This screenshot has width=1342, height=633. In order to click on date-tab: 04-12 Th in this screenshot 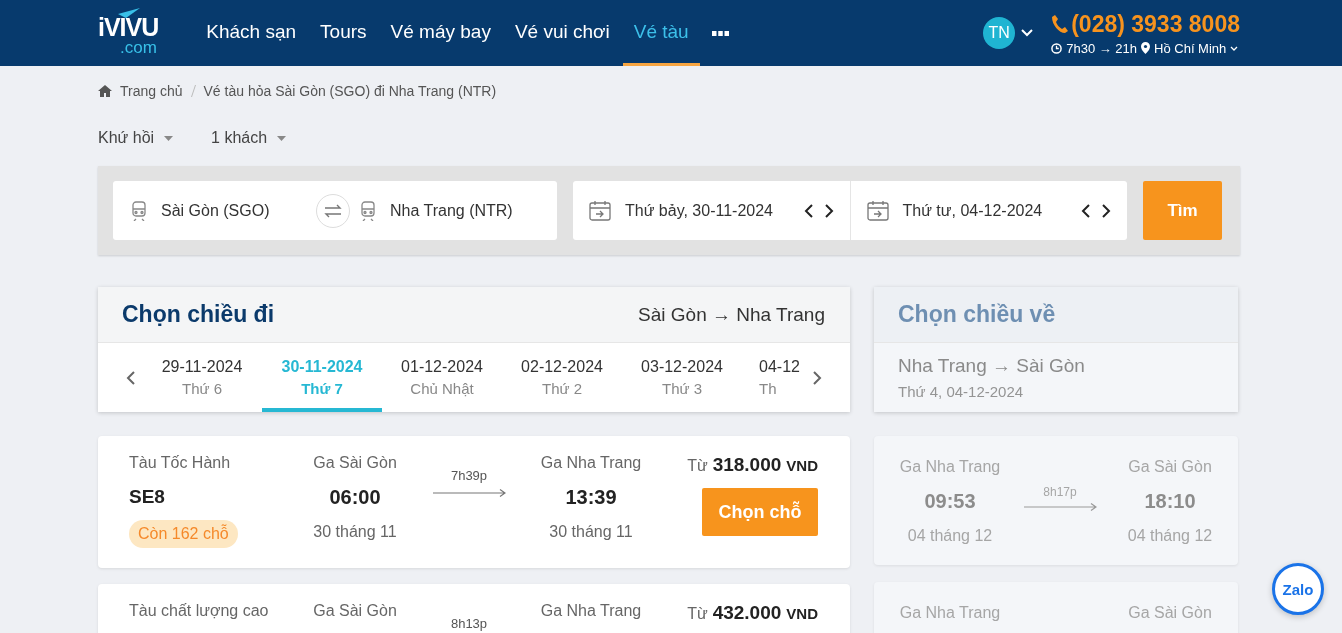, I will do `click(771, 377)`.